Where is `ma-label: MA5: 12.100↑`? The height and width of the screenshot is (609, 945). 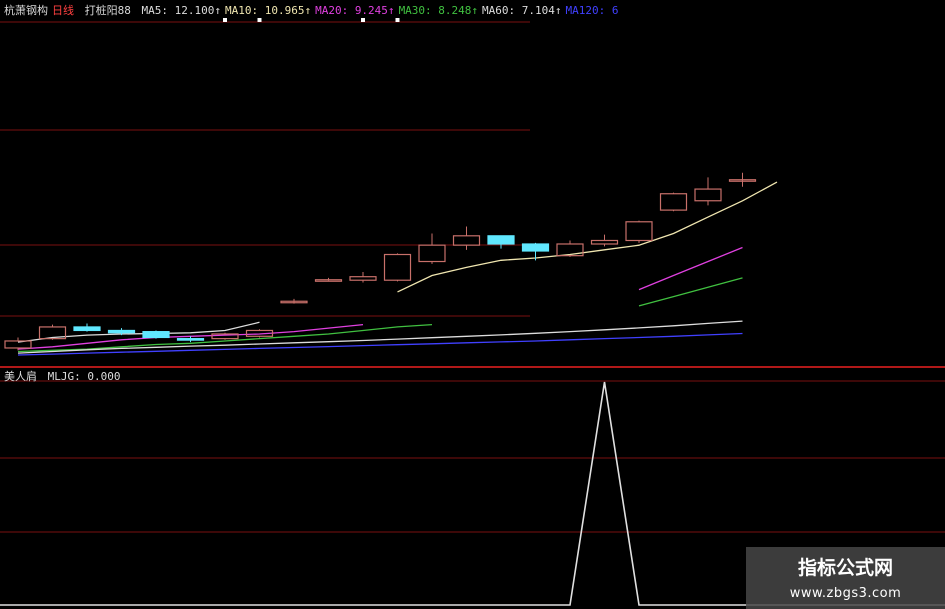
ma-label: MA5: 12.100↑ is located at coordinates (181, 10).